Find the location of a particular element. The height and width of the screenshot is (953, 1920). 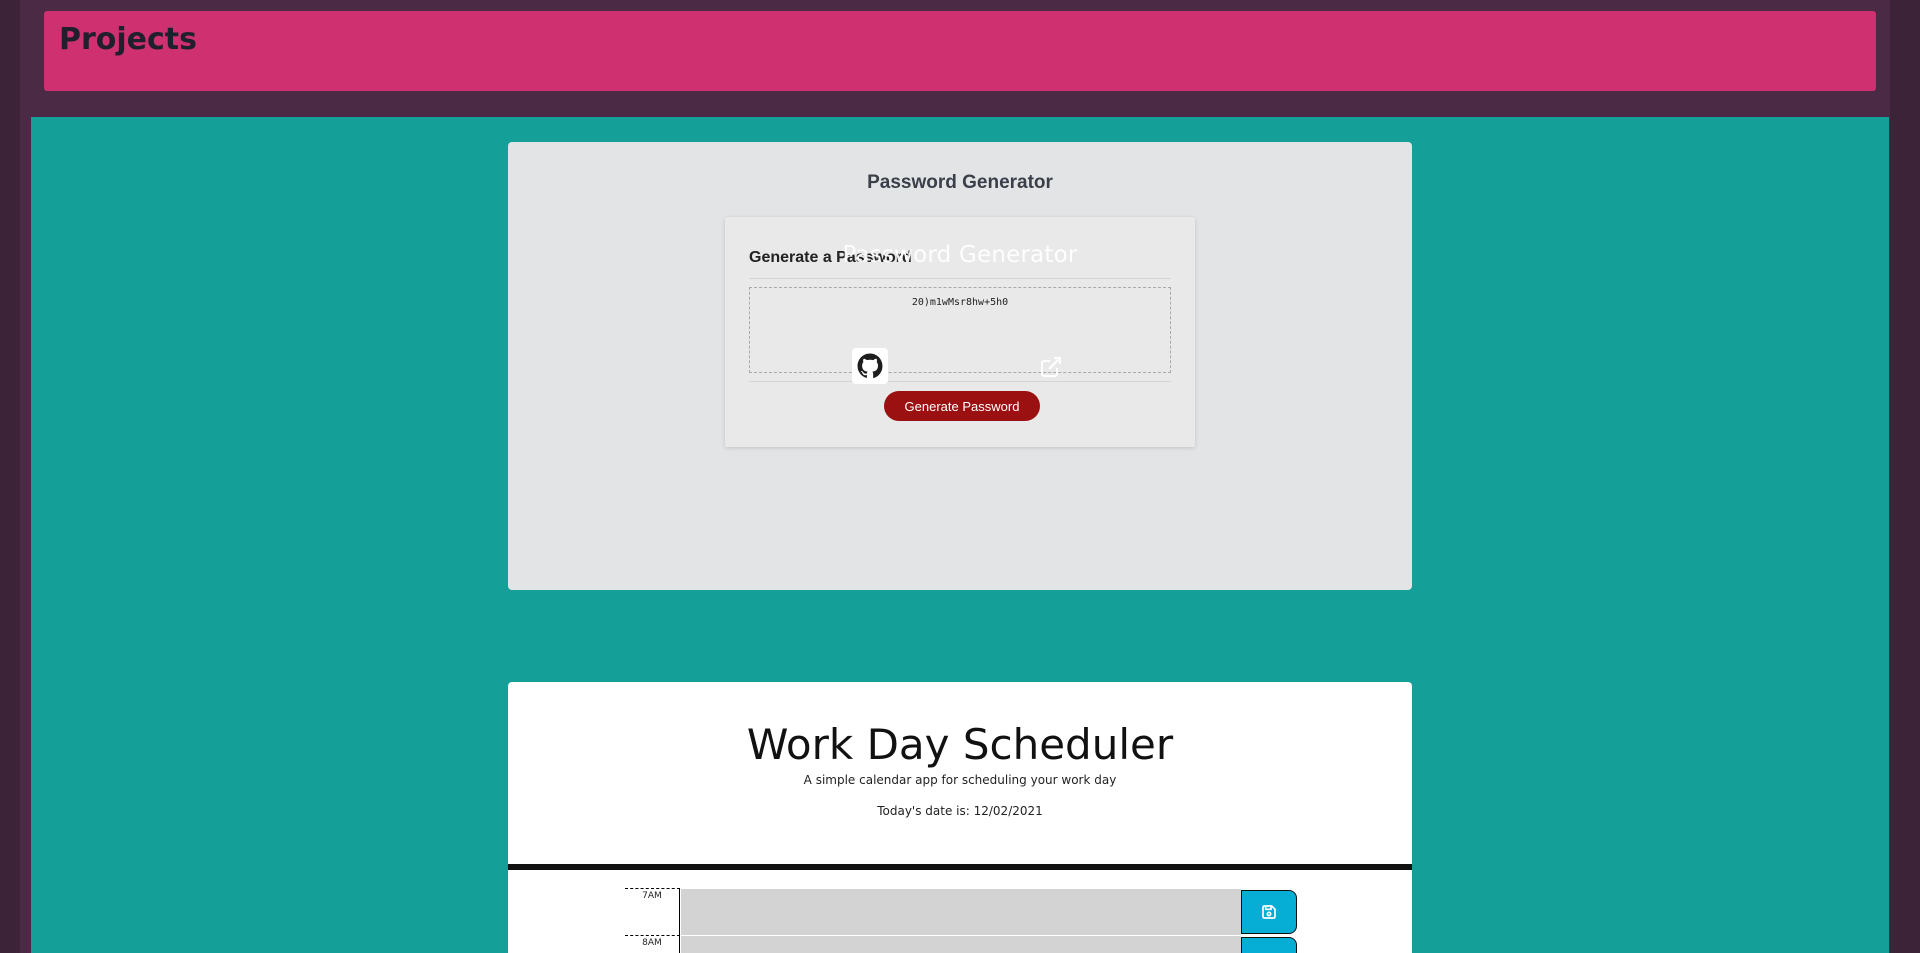

generated-password: 20)m1wMsr8hw+5h0 is located at coordinates (960, 302).